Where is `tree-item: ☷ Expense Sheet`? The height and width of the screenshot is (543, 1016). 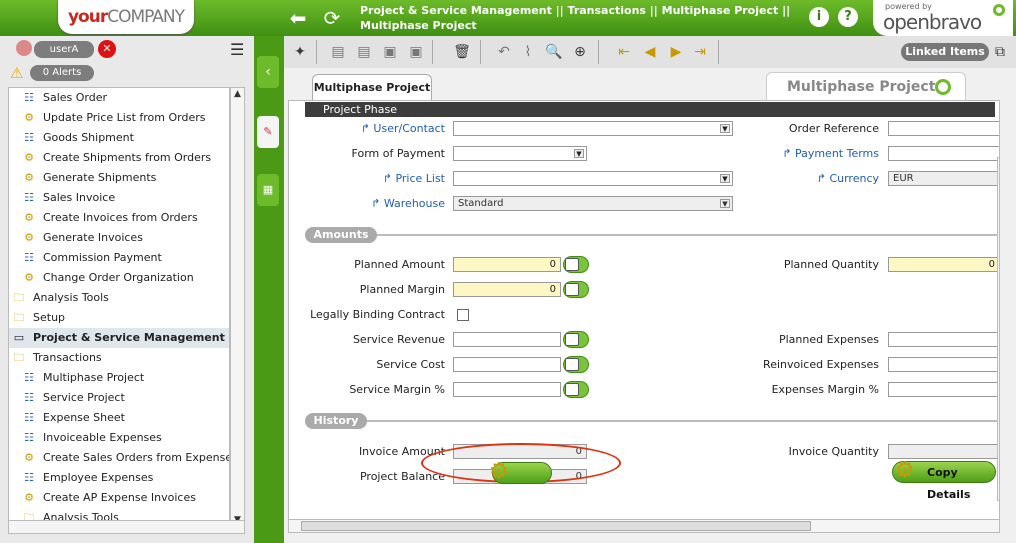 tree-item: ☷ Expense Sheet is located at coordinates (119, 418).